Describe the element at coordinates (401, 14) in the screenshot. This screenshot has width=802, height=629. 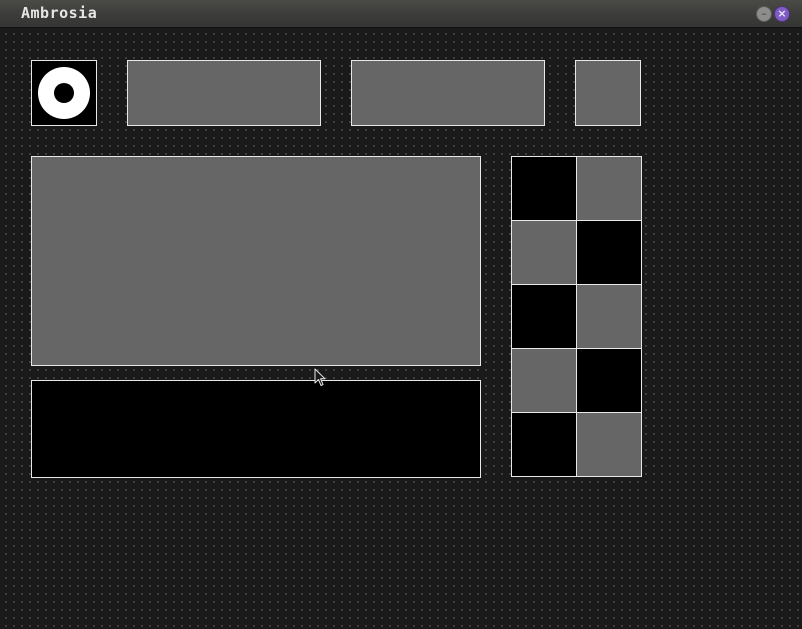
I see `title-bar: Ambrosia – ×` at that location.